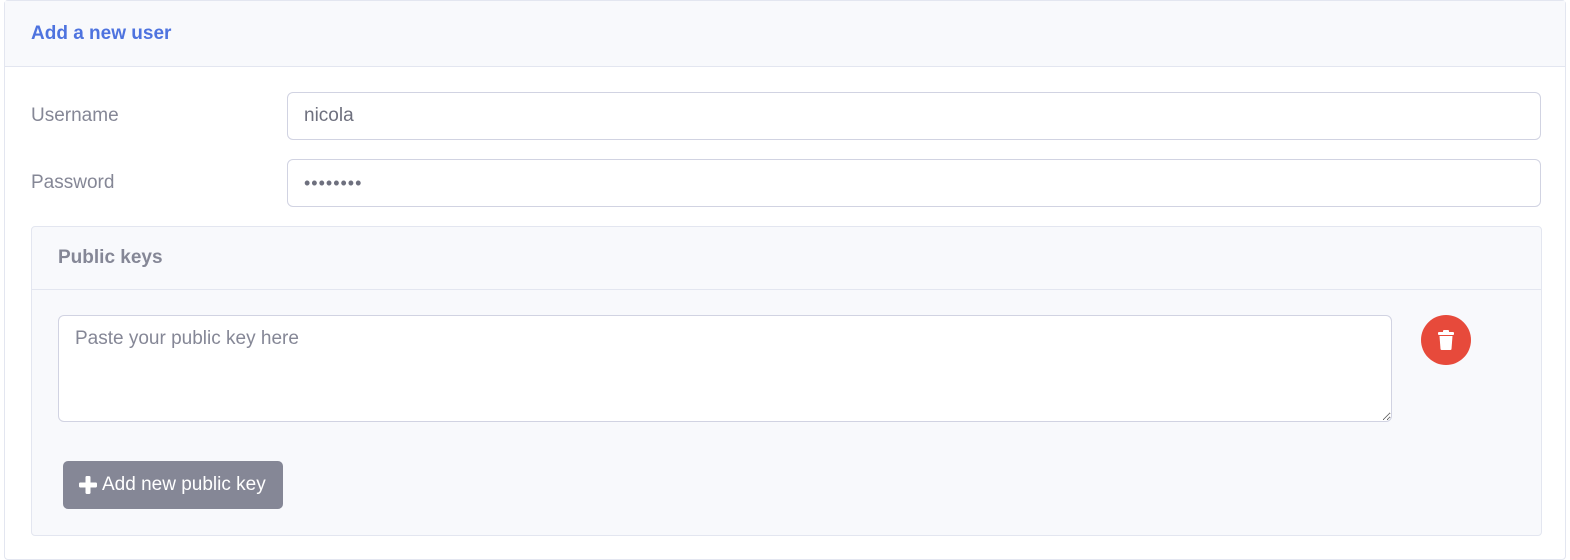 Image resolution: width=1570 pixels, height=560 pixels. Describe the element at coordinates (785, 34) in the screenshot. I see `card-header: Add a new user` at that location.